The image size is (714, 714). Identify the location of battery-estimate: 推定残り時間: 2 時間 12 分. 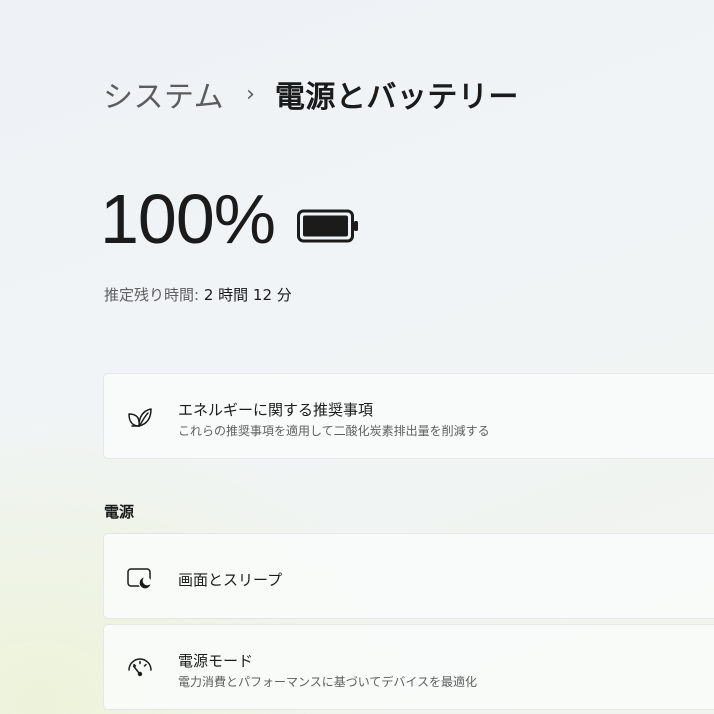
(198, 294).